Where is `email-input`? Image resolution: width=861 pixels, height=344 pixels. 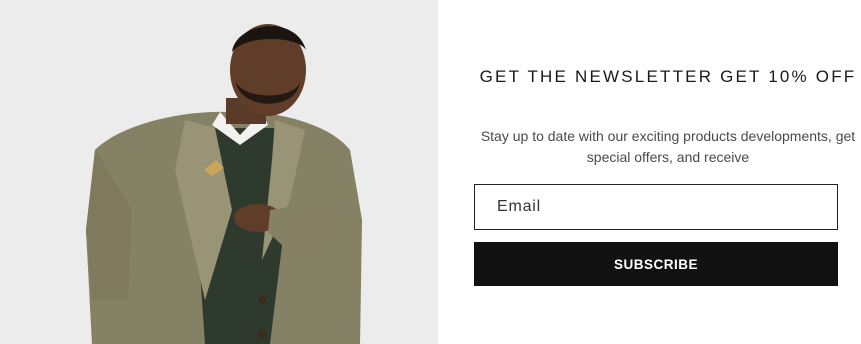 email-input is located at coordinates (656, 207).